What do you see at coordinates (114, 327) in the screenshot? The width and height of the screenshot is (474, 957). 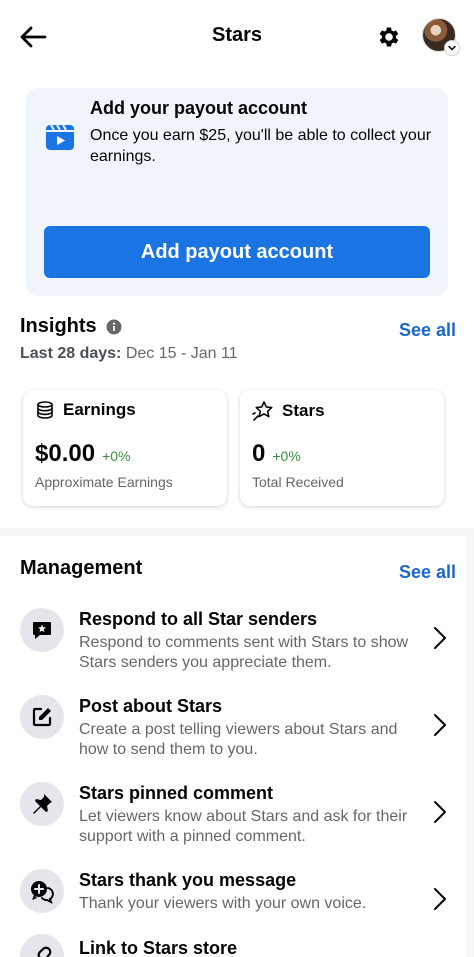 I see `info-icon` at bounding box center [114, 327].